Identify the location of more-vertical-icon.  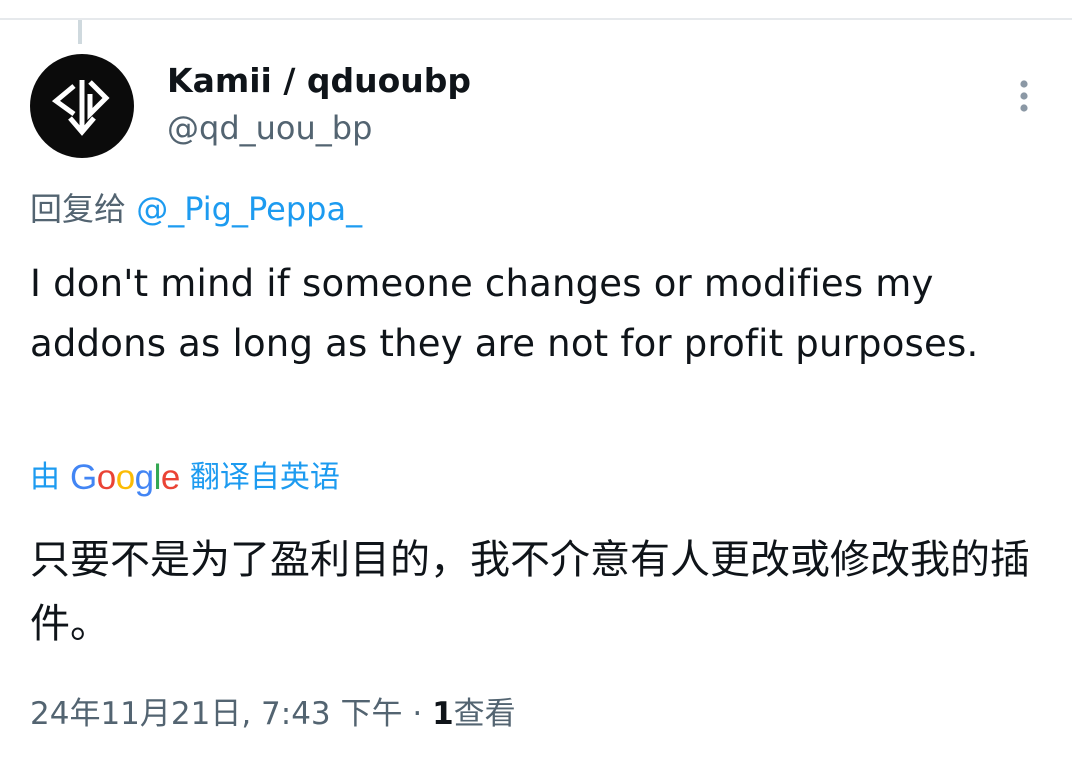
(1024, 96).